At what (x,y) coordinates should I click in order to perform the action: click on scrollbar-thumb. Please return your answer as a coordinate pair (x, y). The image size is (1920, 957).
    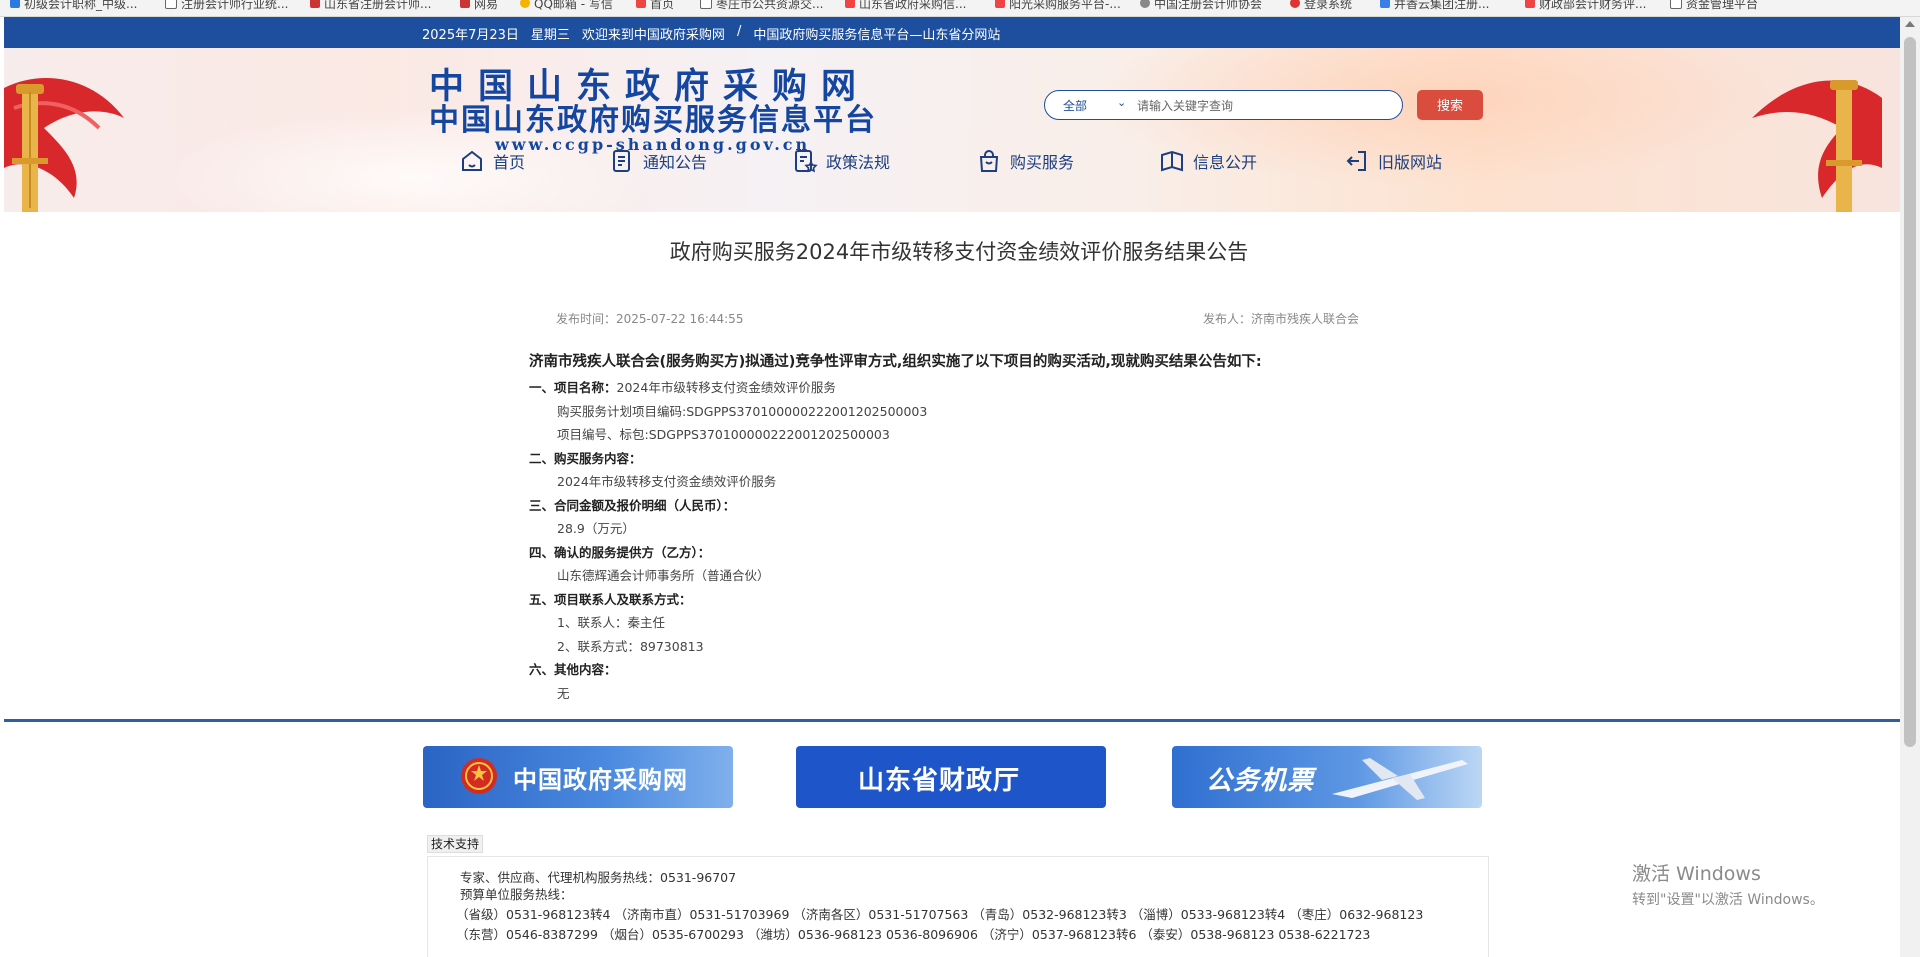
    Looking at the image, I should click on (1910, 392).